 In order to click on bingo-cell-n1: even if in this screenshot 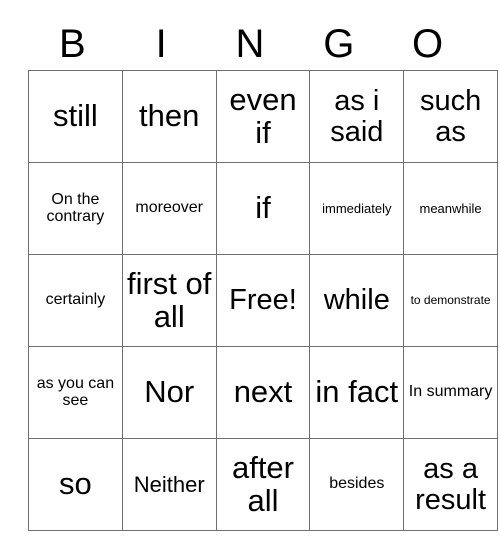, I will do `click(263, 116)`.